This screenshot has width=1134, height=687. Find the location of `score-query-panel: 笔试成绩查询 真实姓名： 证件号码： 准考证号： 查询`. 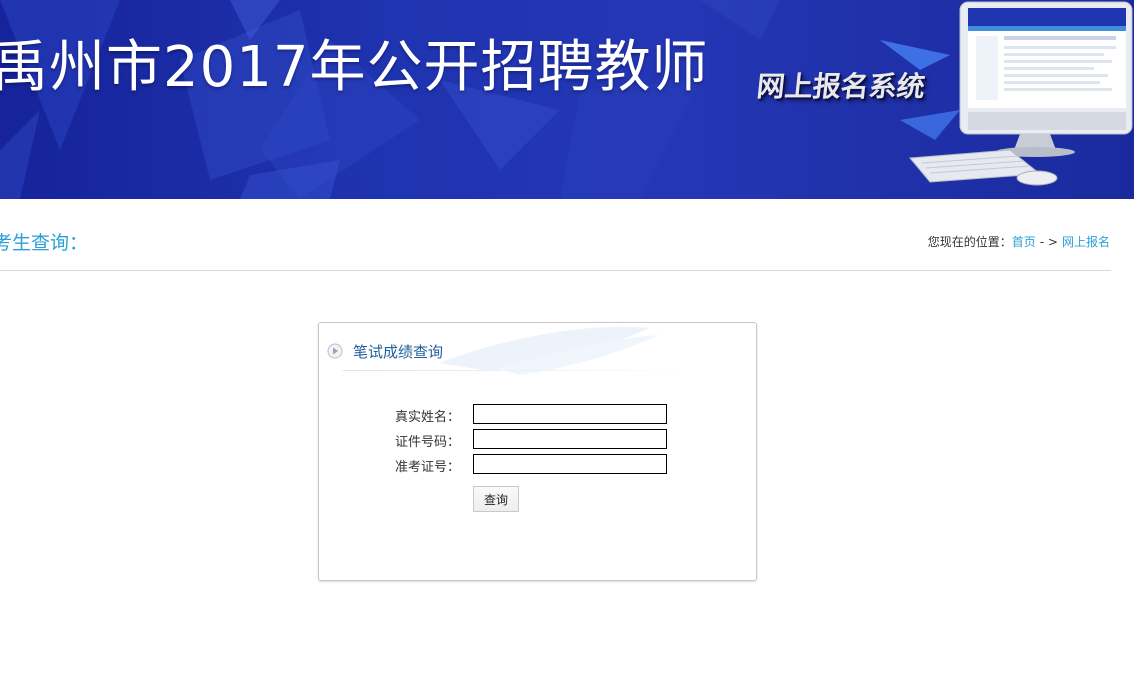

score-query-panel: 笔试成绩查询 真实姓名： 证件号码： 准考证号： 查询 is located at coordinates (537, 451).